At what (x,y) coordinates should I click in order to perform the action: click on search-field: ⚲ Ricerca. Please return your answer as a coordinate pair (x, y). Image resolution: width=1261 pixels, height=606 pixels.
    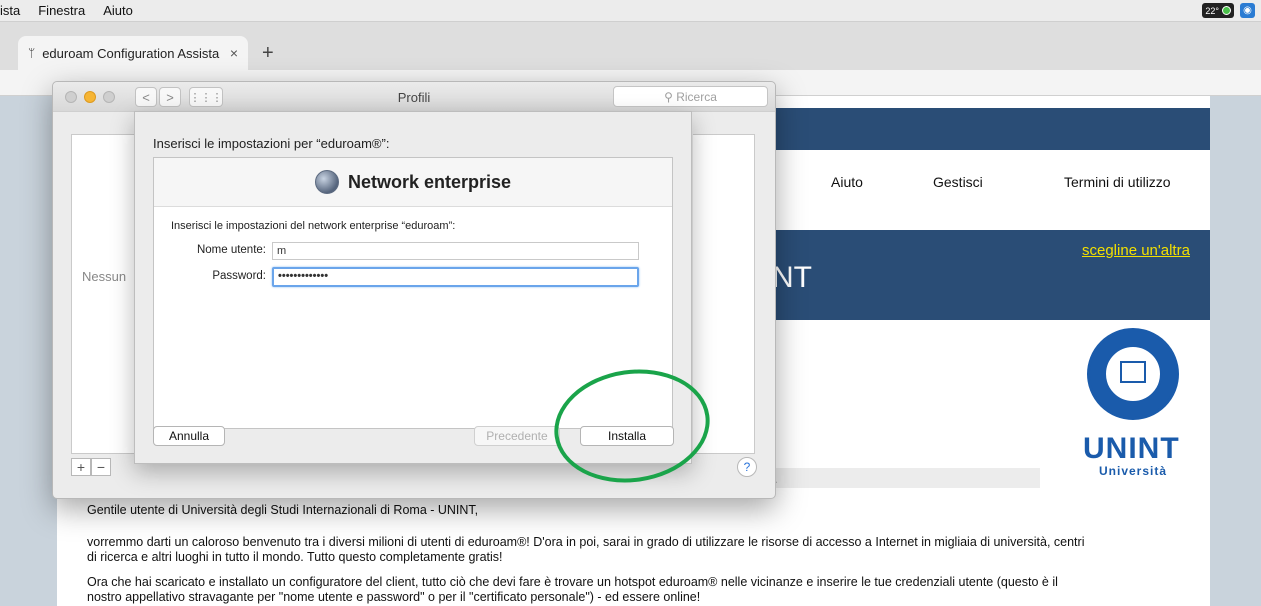
    Looking at the image, I should click on (690, 96).